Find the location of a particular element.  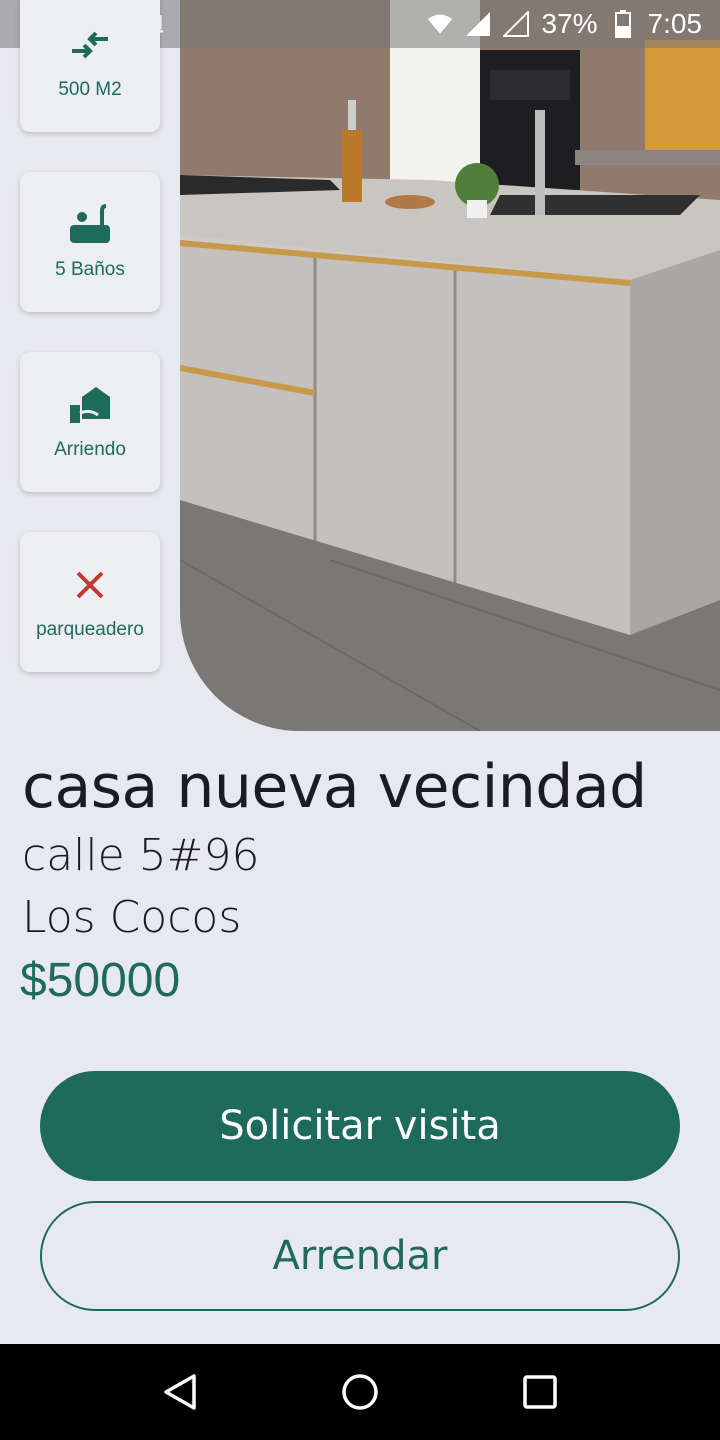

property-price: $50000 is located at coordinates (100, 980).